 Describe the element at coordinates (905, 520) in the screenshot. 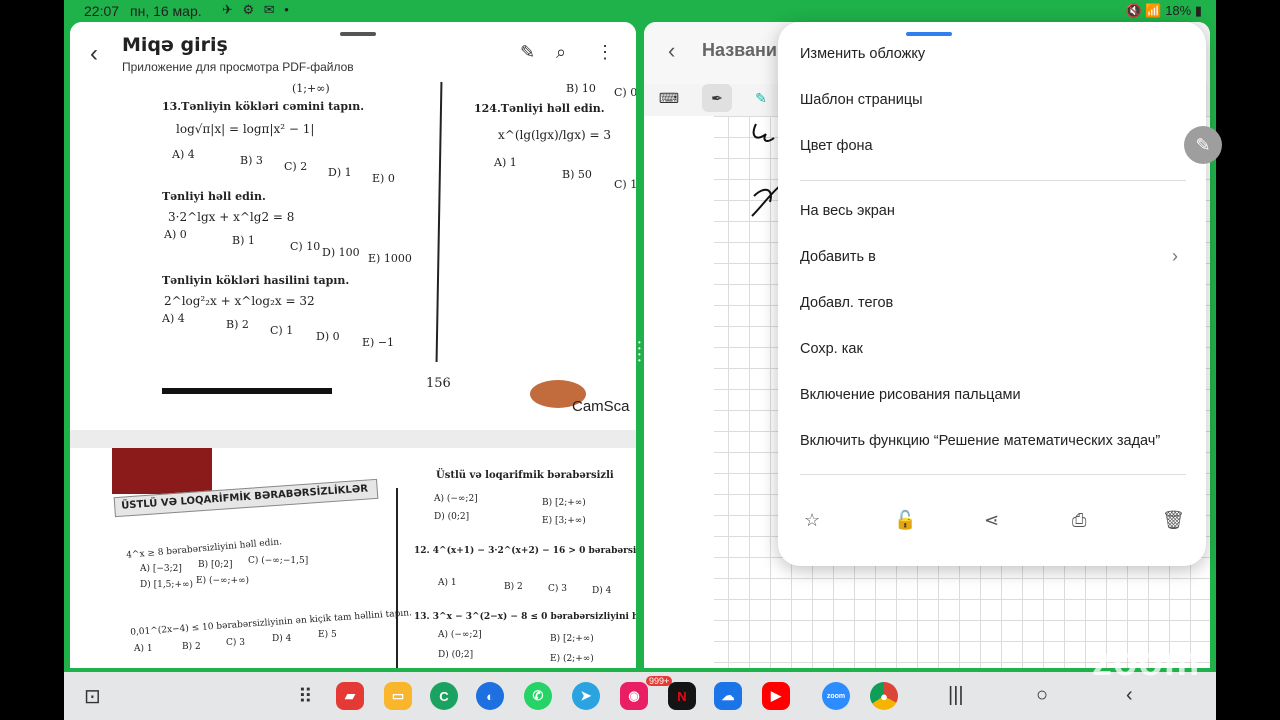

I see `lock-icon: 🔓` at that location.